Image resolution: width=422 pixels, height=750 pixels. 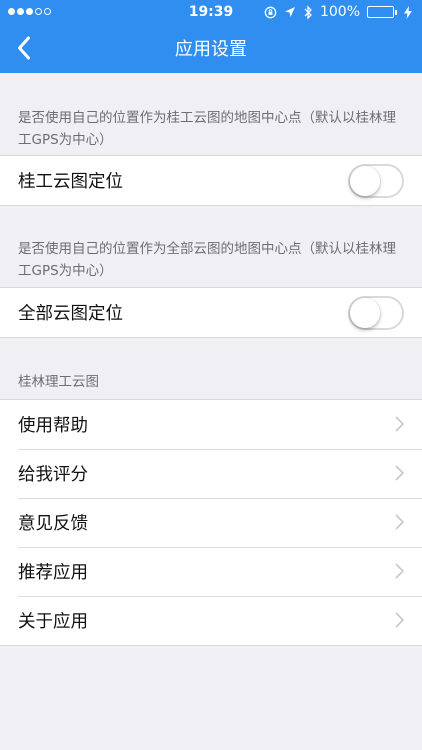 I want to click on battery-percent: 100%, so click(x=339, y=12).